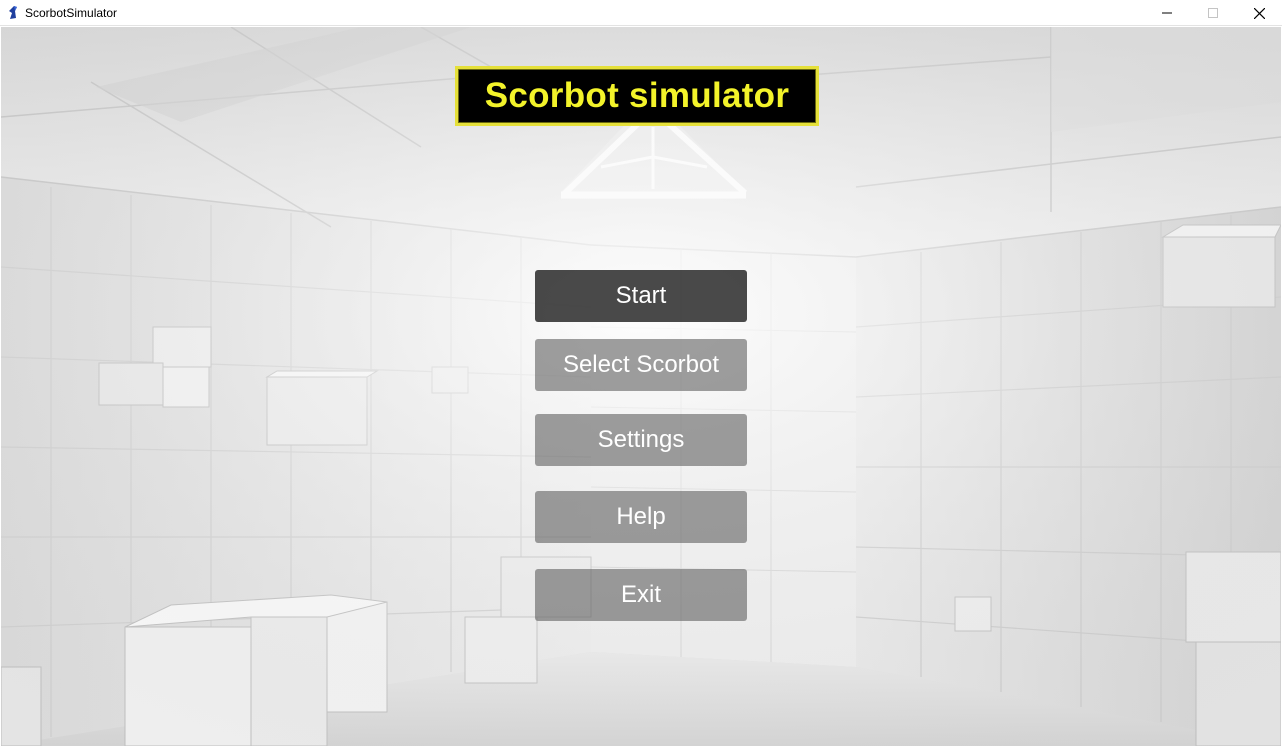 The width and height of the screenshot is (1282, 747). I want to click on game-title: Scorbot simulator, so click(637, 95).